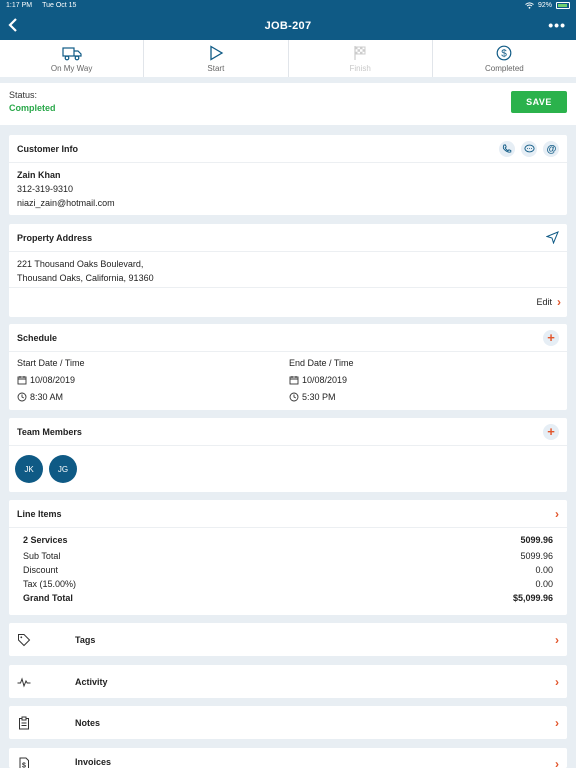 The height and width of the screenshot is (768, 576). Describe the element at coordinates (48, 148) in the screenshot. I see `card-title: Customer Info` at that location.